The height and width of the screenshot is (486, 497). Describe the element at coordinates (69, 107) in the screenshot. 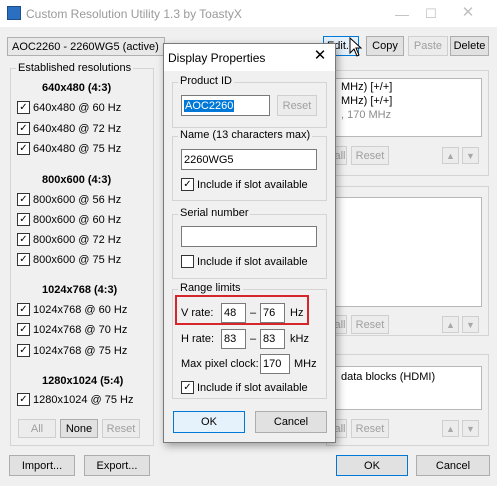

I see `checkbox-640x480-60: 640x480 @ 60 Hz` at that location.